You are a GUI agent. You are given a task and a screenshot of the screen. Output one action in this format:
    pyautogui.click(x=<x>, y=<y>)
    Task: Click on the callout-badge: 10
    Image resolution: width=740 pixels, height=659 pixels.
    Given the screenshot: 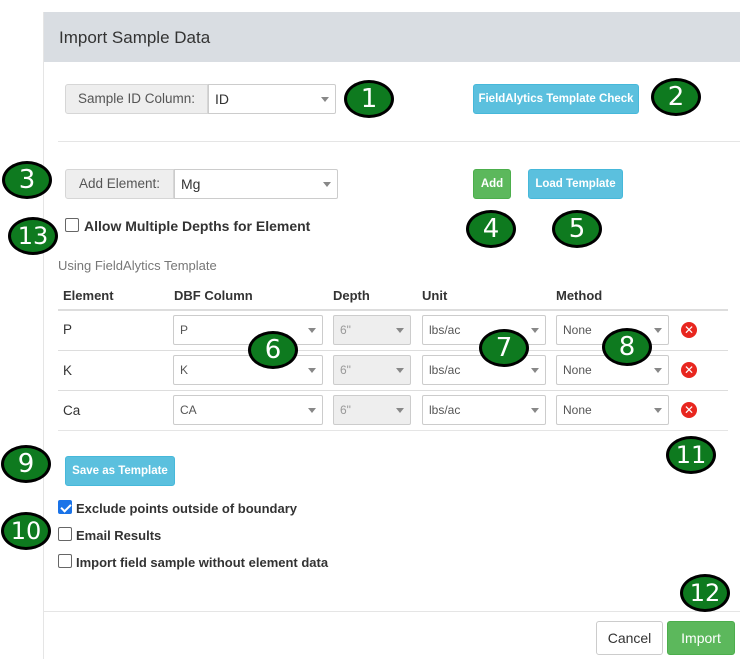 What is the action you would take?
    pyautogui.click(x=26, y=531)
    